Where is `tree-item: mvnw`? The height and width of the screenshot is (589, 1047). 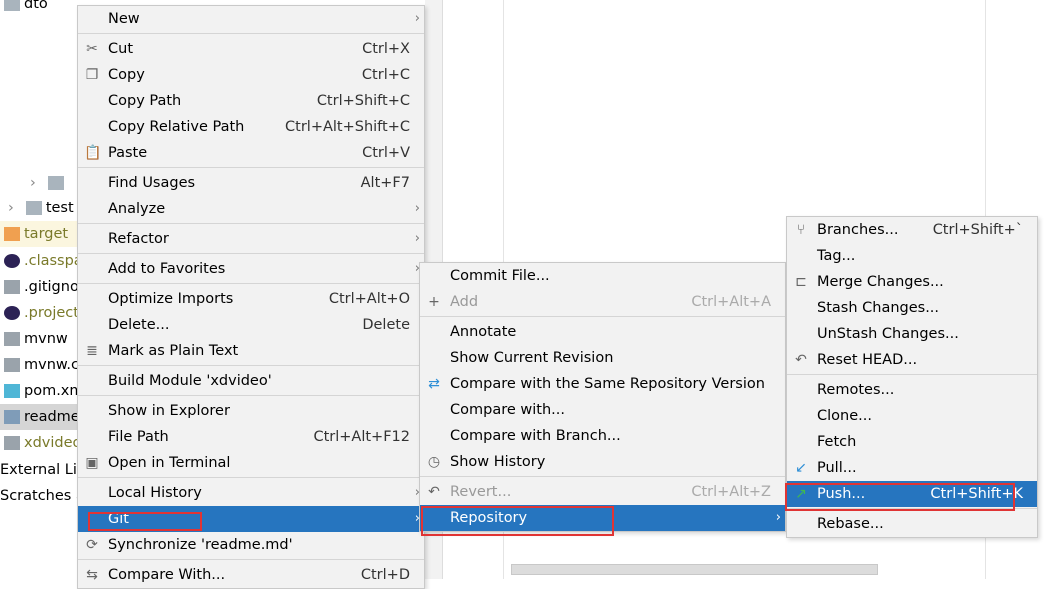
tree-item: mvnw is located at coordinates (40, 339).